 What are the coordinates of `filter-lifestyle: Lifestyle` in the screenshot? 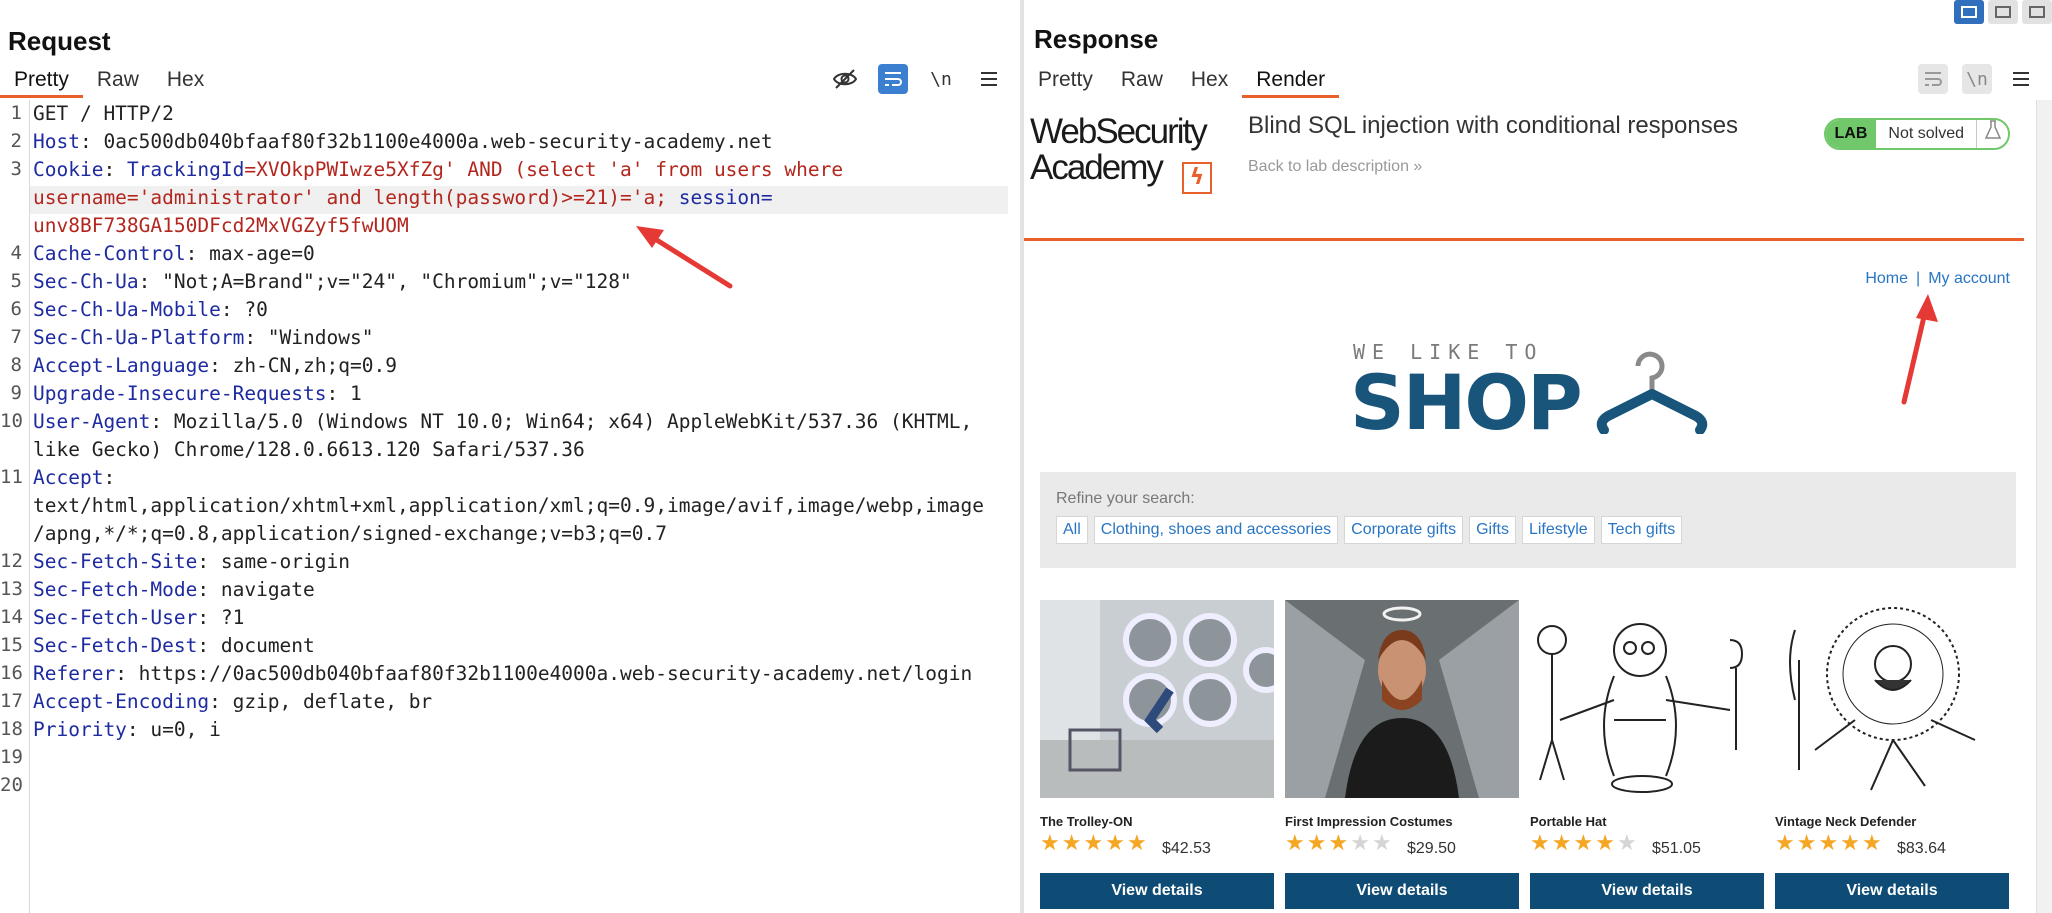 It's located at (1558, 530).